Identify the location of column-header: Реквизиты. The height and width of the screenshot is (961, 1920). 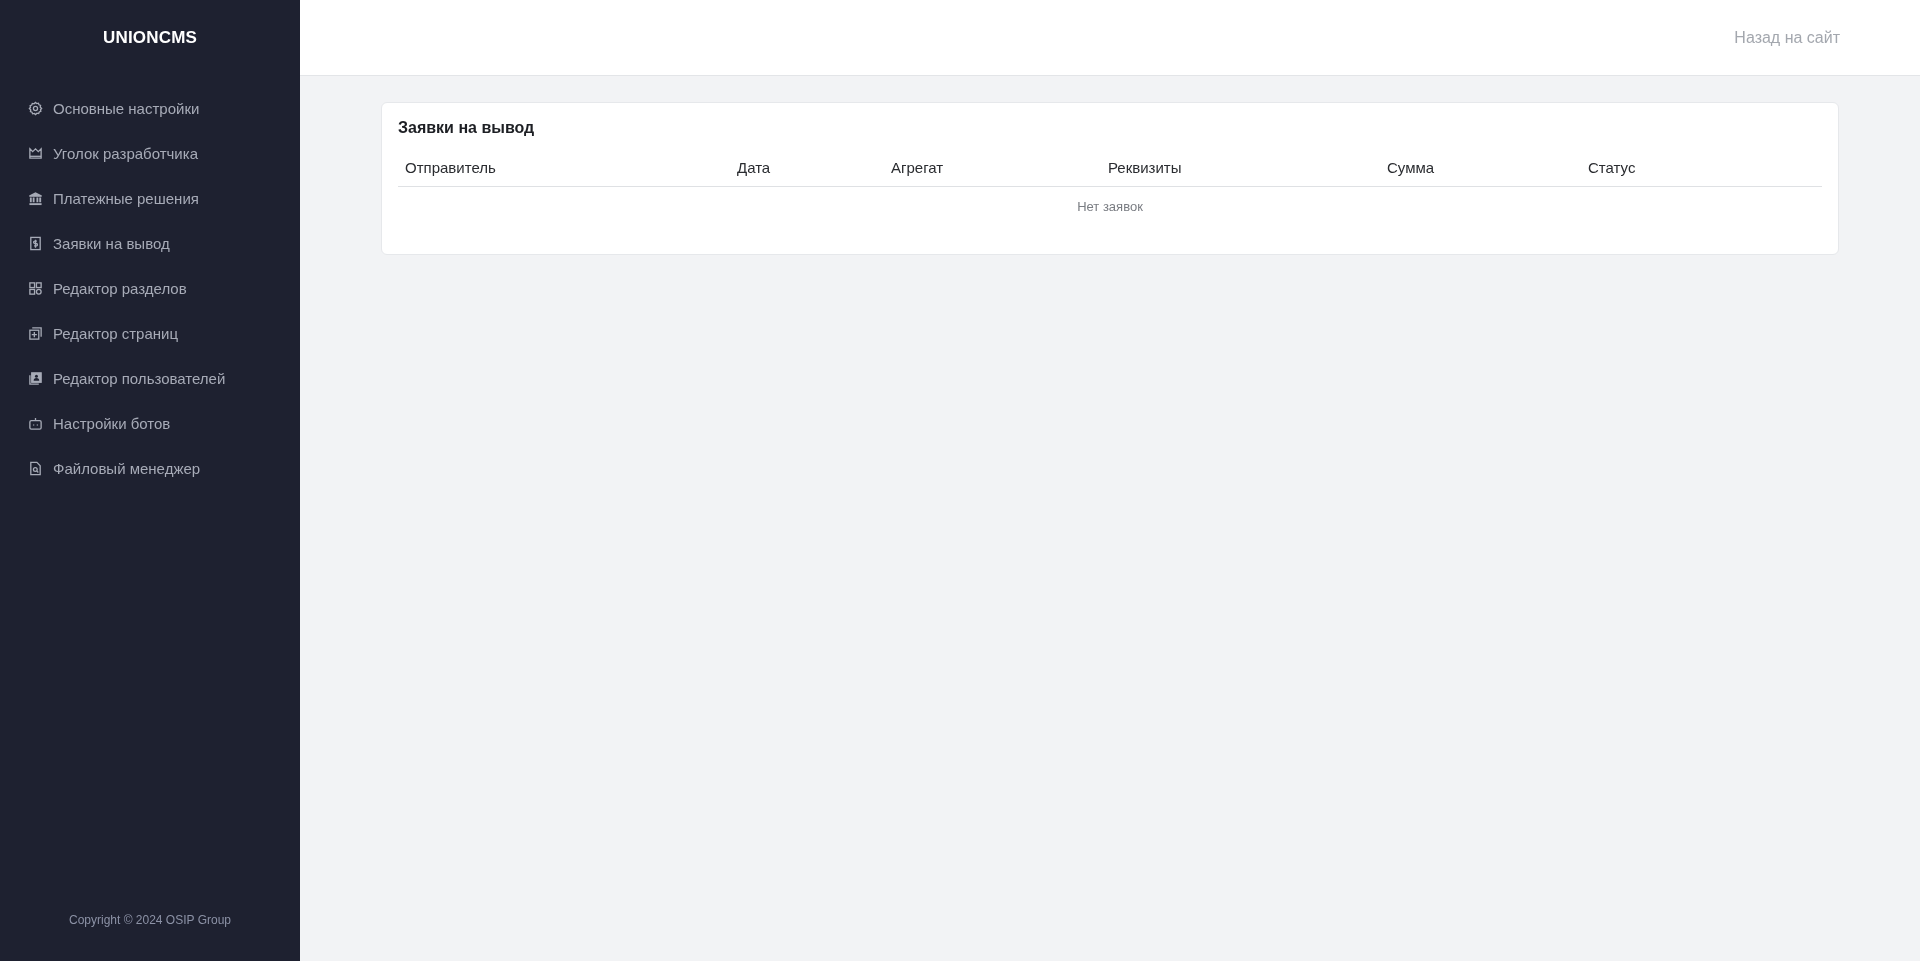
(1145, 168).